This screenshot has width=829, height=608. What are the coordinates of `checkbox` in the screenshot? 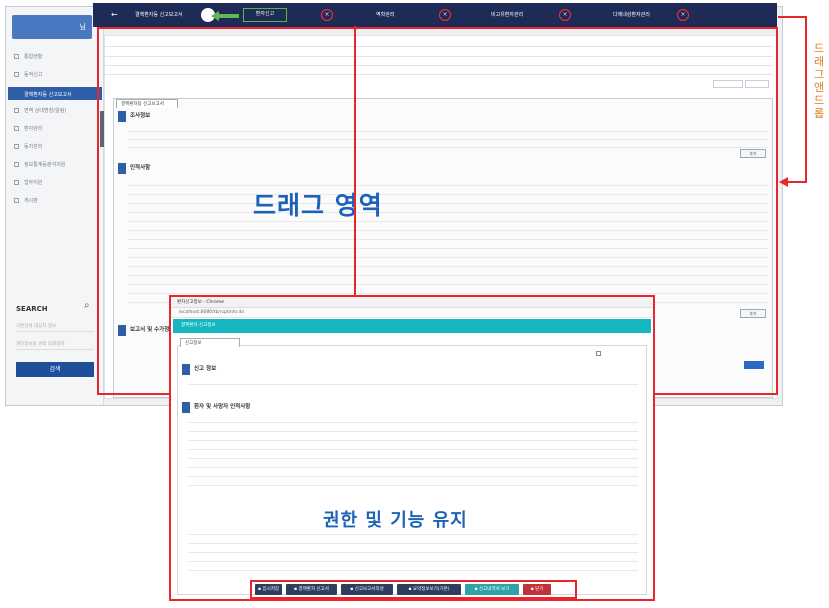 It's located at (598, 353).